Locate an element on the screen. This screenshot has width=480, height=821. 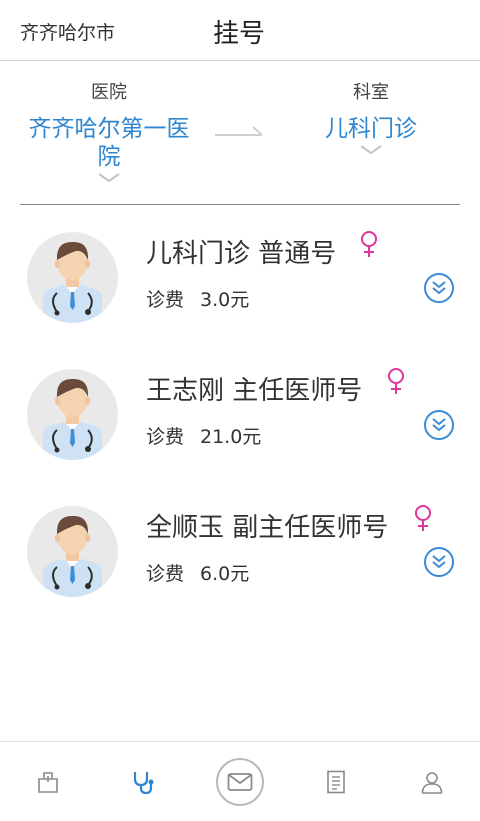
page-title: 挂号 is located at coordinates (238, 34).